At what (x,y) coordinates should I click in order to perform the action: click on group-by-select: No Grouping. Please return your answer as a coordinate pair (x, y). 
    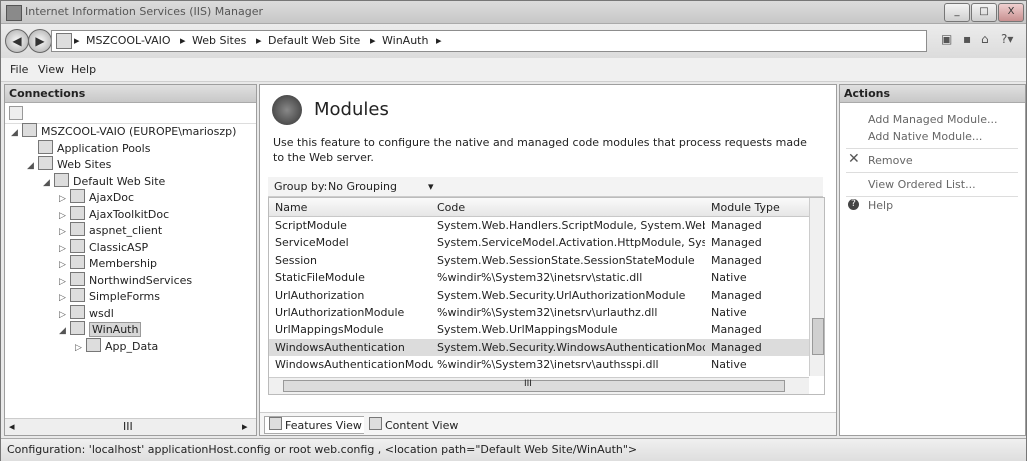
    Looking at the image, I should click on (362, 186).